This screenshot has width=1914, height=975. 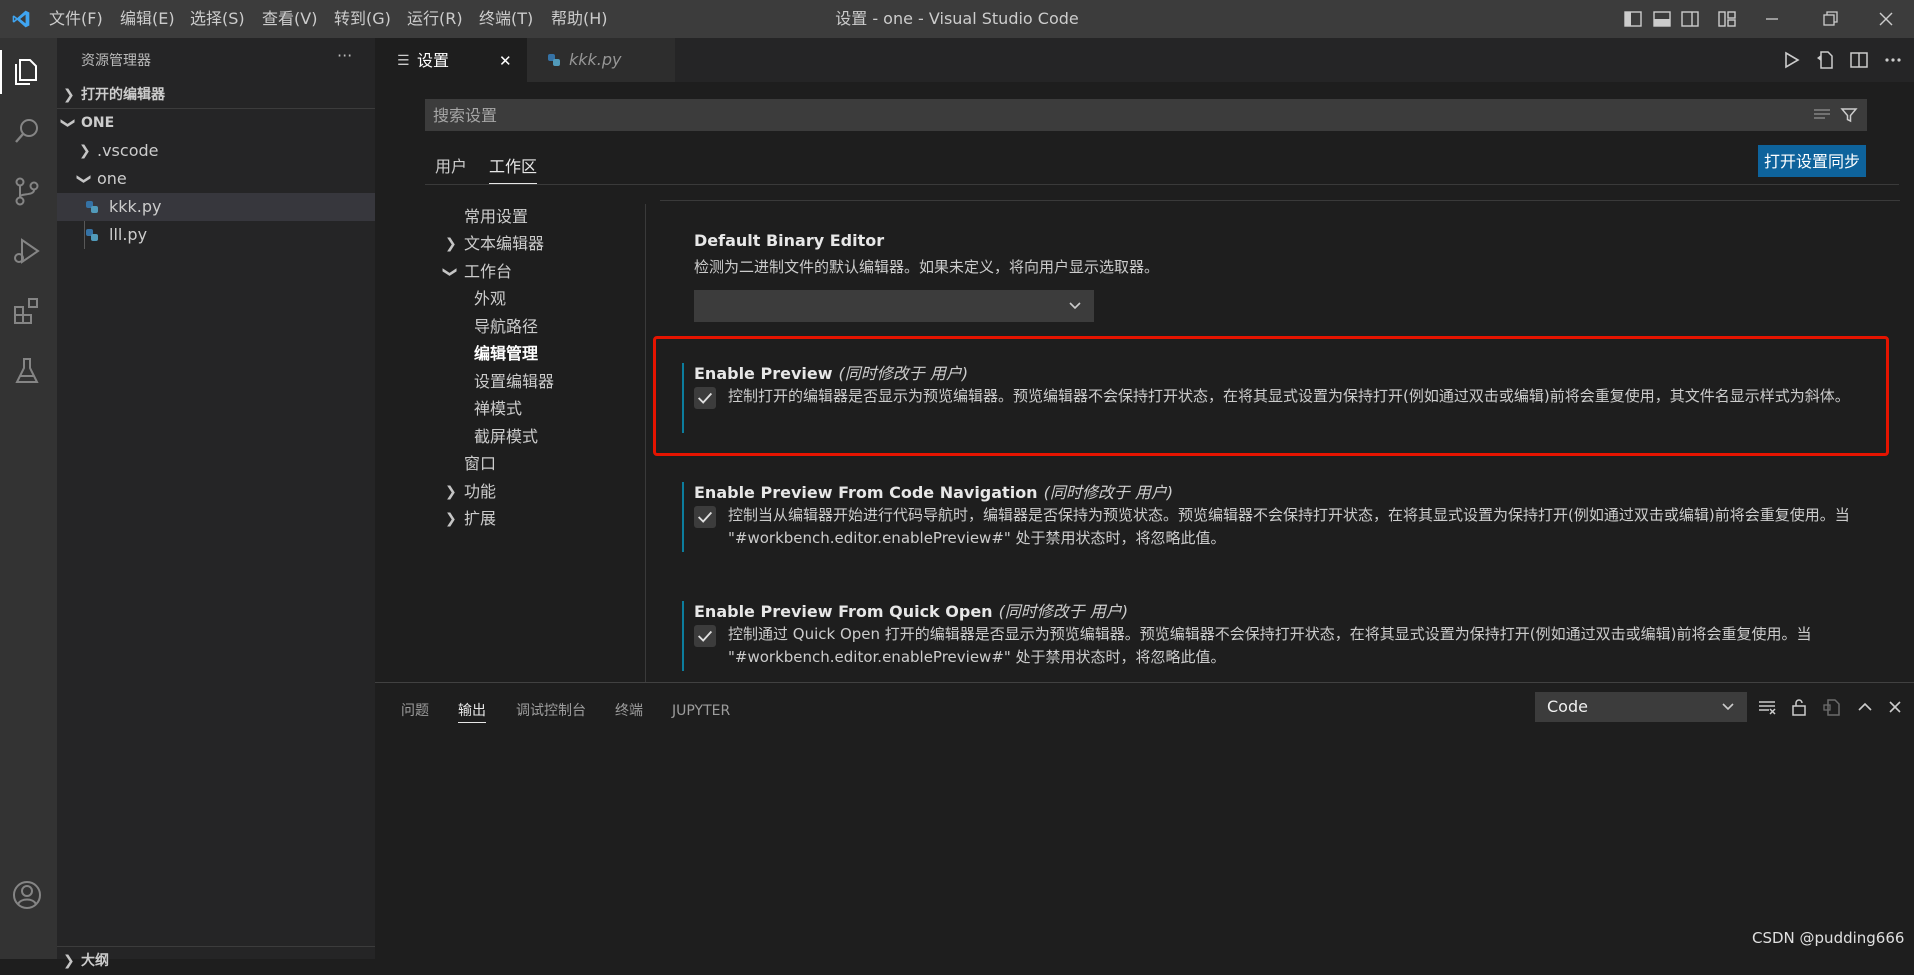 I want to click on tab-kkk-py: kkk.py, so click(x=601, y=60).